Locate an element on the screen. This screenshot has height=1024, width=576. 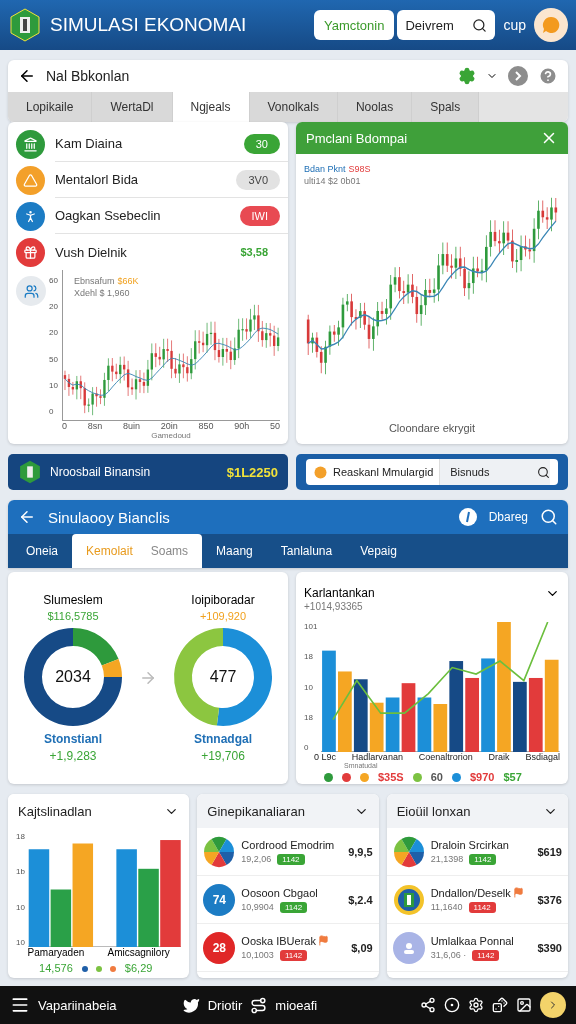
footer-link: mioeafi is located at coordinates (343, 1005).